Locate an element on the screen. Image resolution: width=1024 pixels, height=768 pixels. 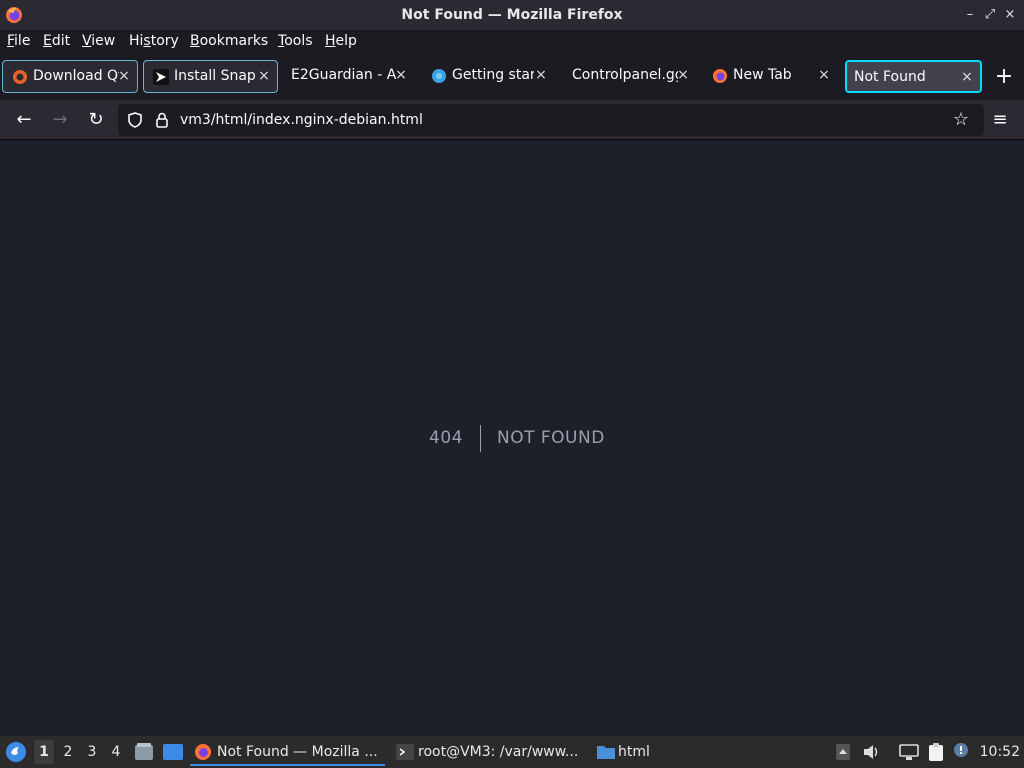
url-bar: ☆ is located at coordinates (551, 120).